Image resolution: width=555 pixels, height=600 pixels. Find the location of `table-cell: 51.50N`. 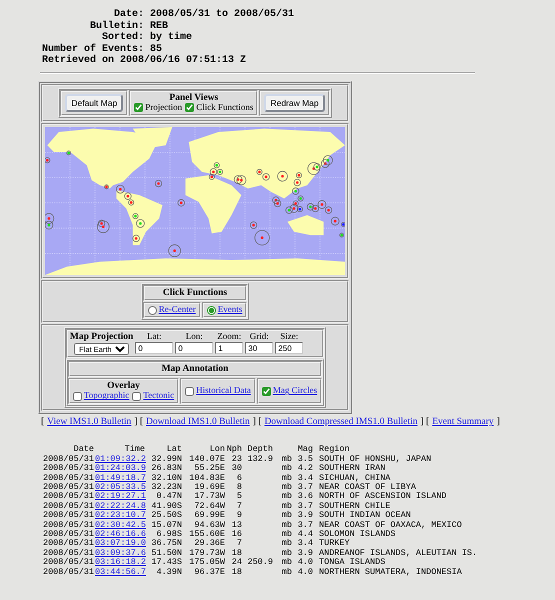

table-cell: 51.50N is located at coordinates (166, 553).